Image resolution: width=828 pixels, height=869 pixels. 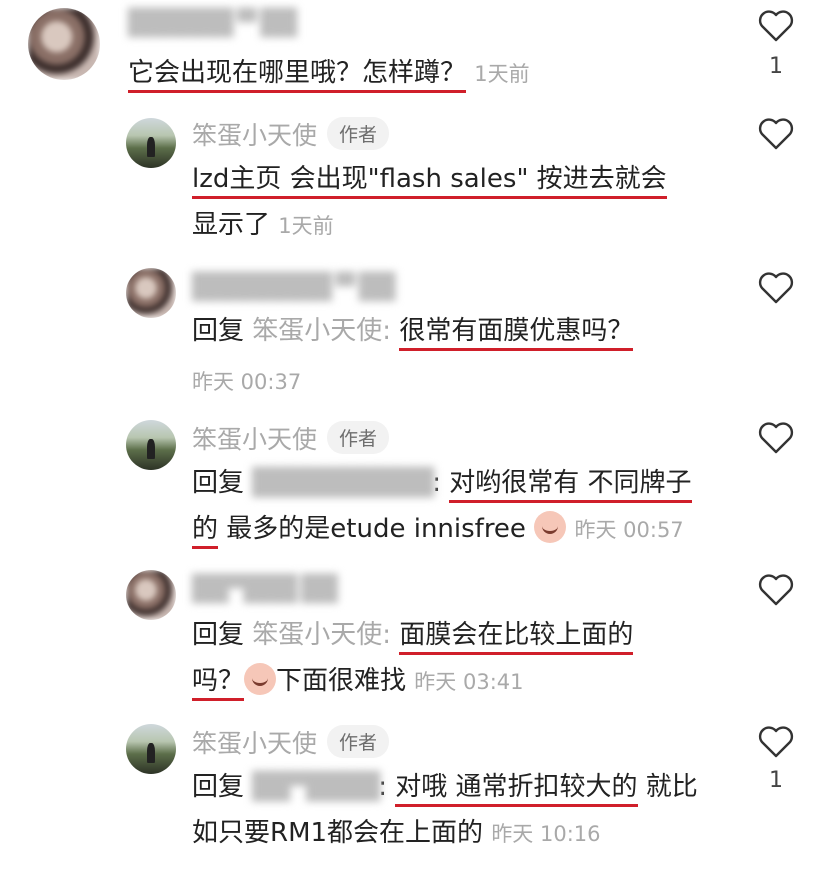 What do you see at coordinates (265, 588) in the screenshot?
I see `commenter-name: ██▀███ ██` at bounding box center [265, 588].